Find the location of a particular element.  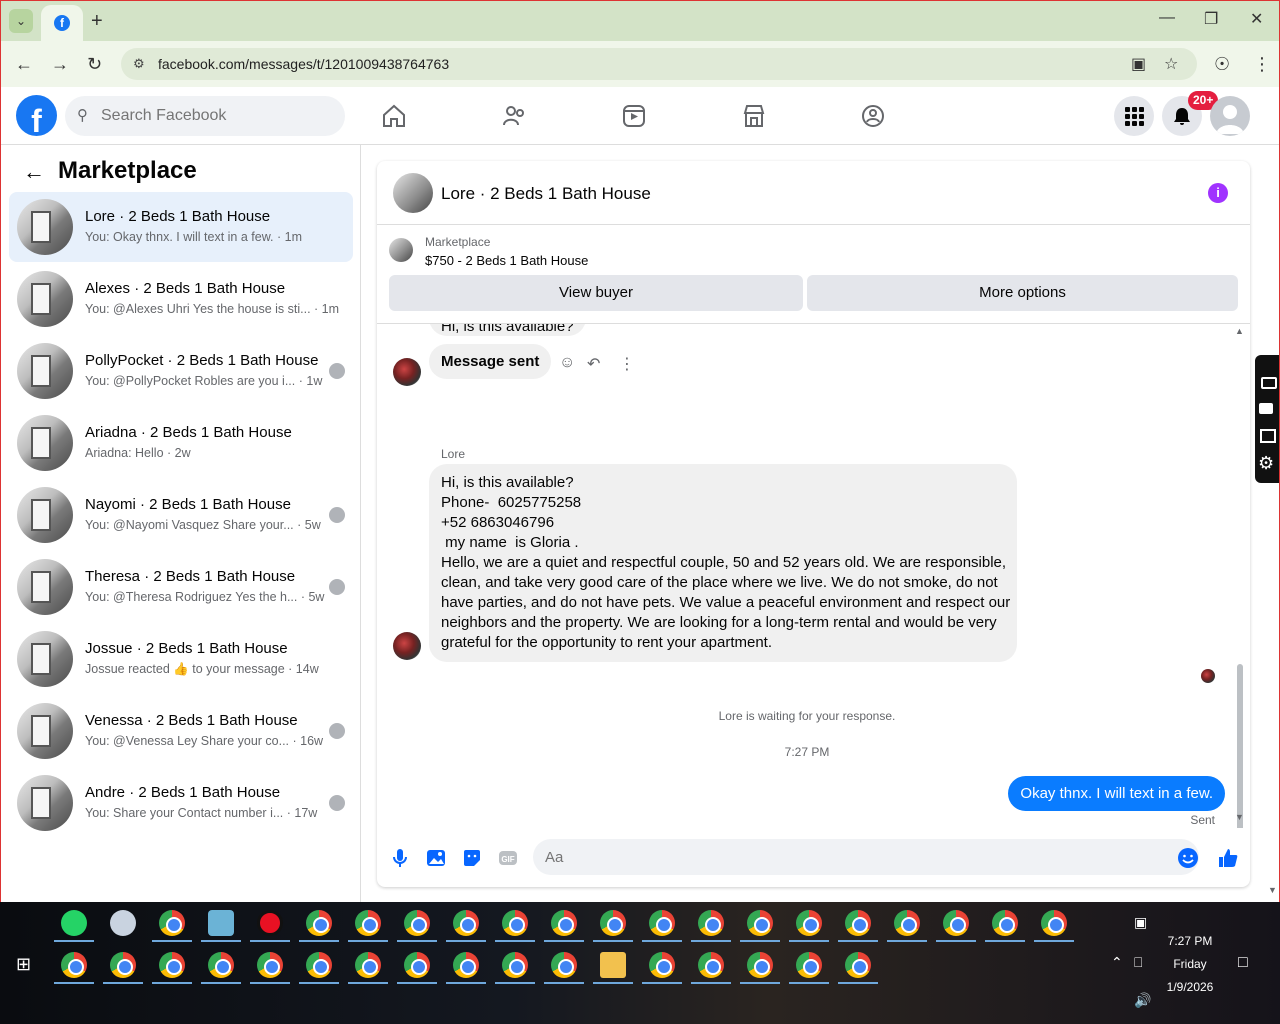

browser-tab: f is located at coordinates (62, 23).